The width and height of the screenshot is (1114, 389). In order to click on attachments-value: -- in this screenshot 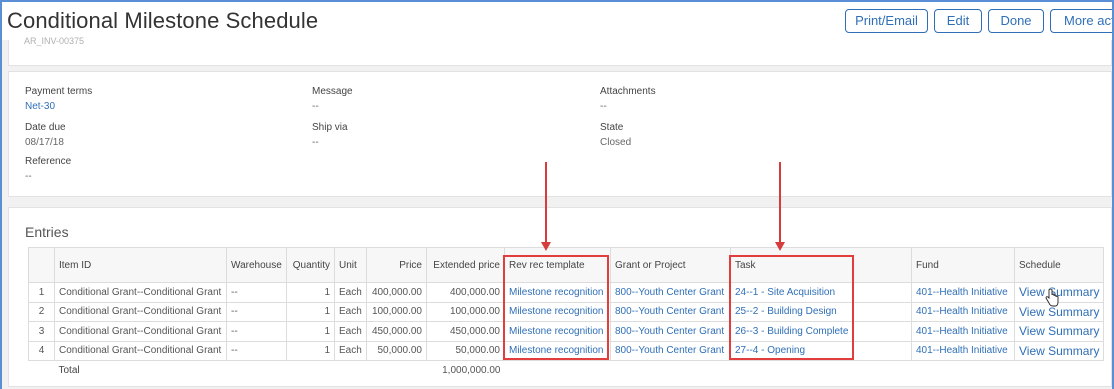, I will do `click(603, 106)`.